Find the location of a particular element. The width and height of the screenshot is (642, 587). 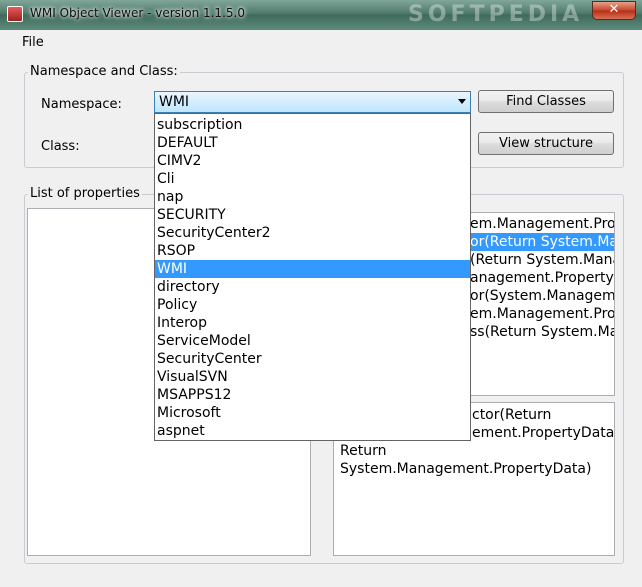

namespace-label: Namespace: is located at coordinates (81, 104).